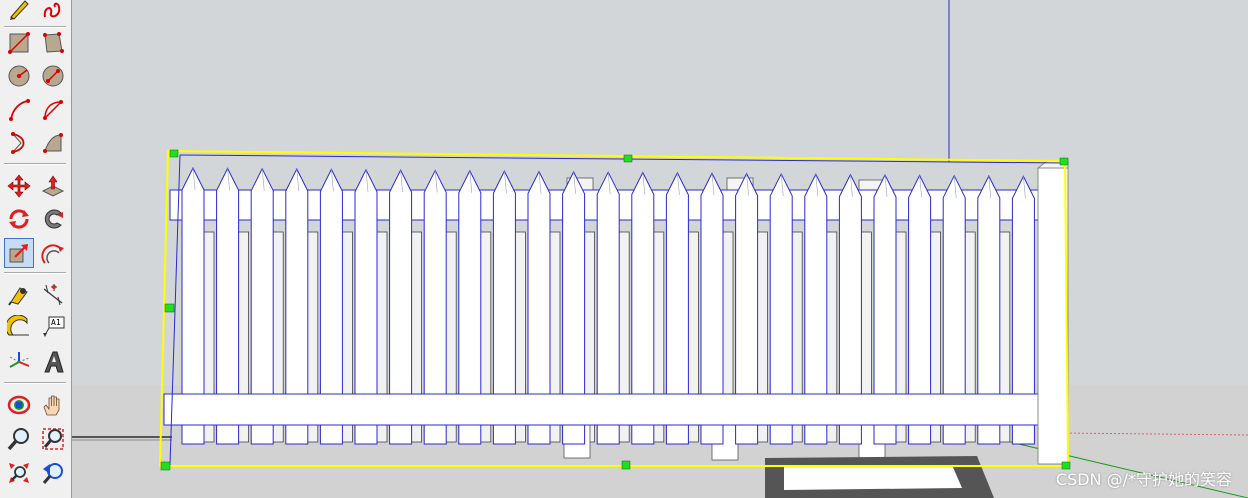 This screenshot has height=498, width=1248. I want to click on freehand-icon, so click(53, 12).